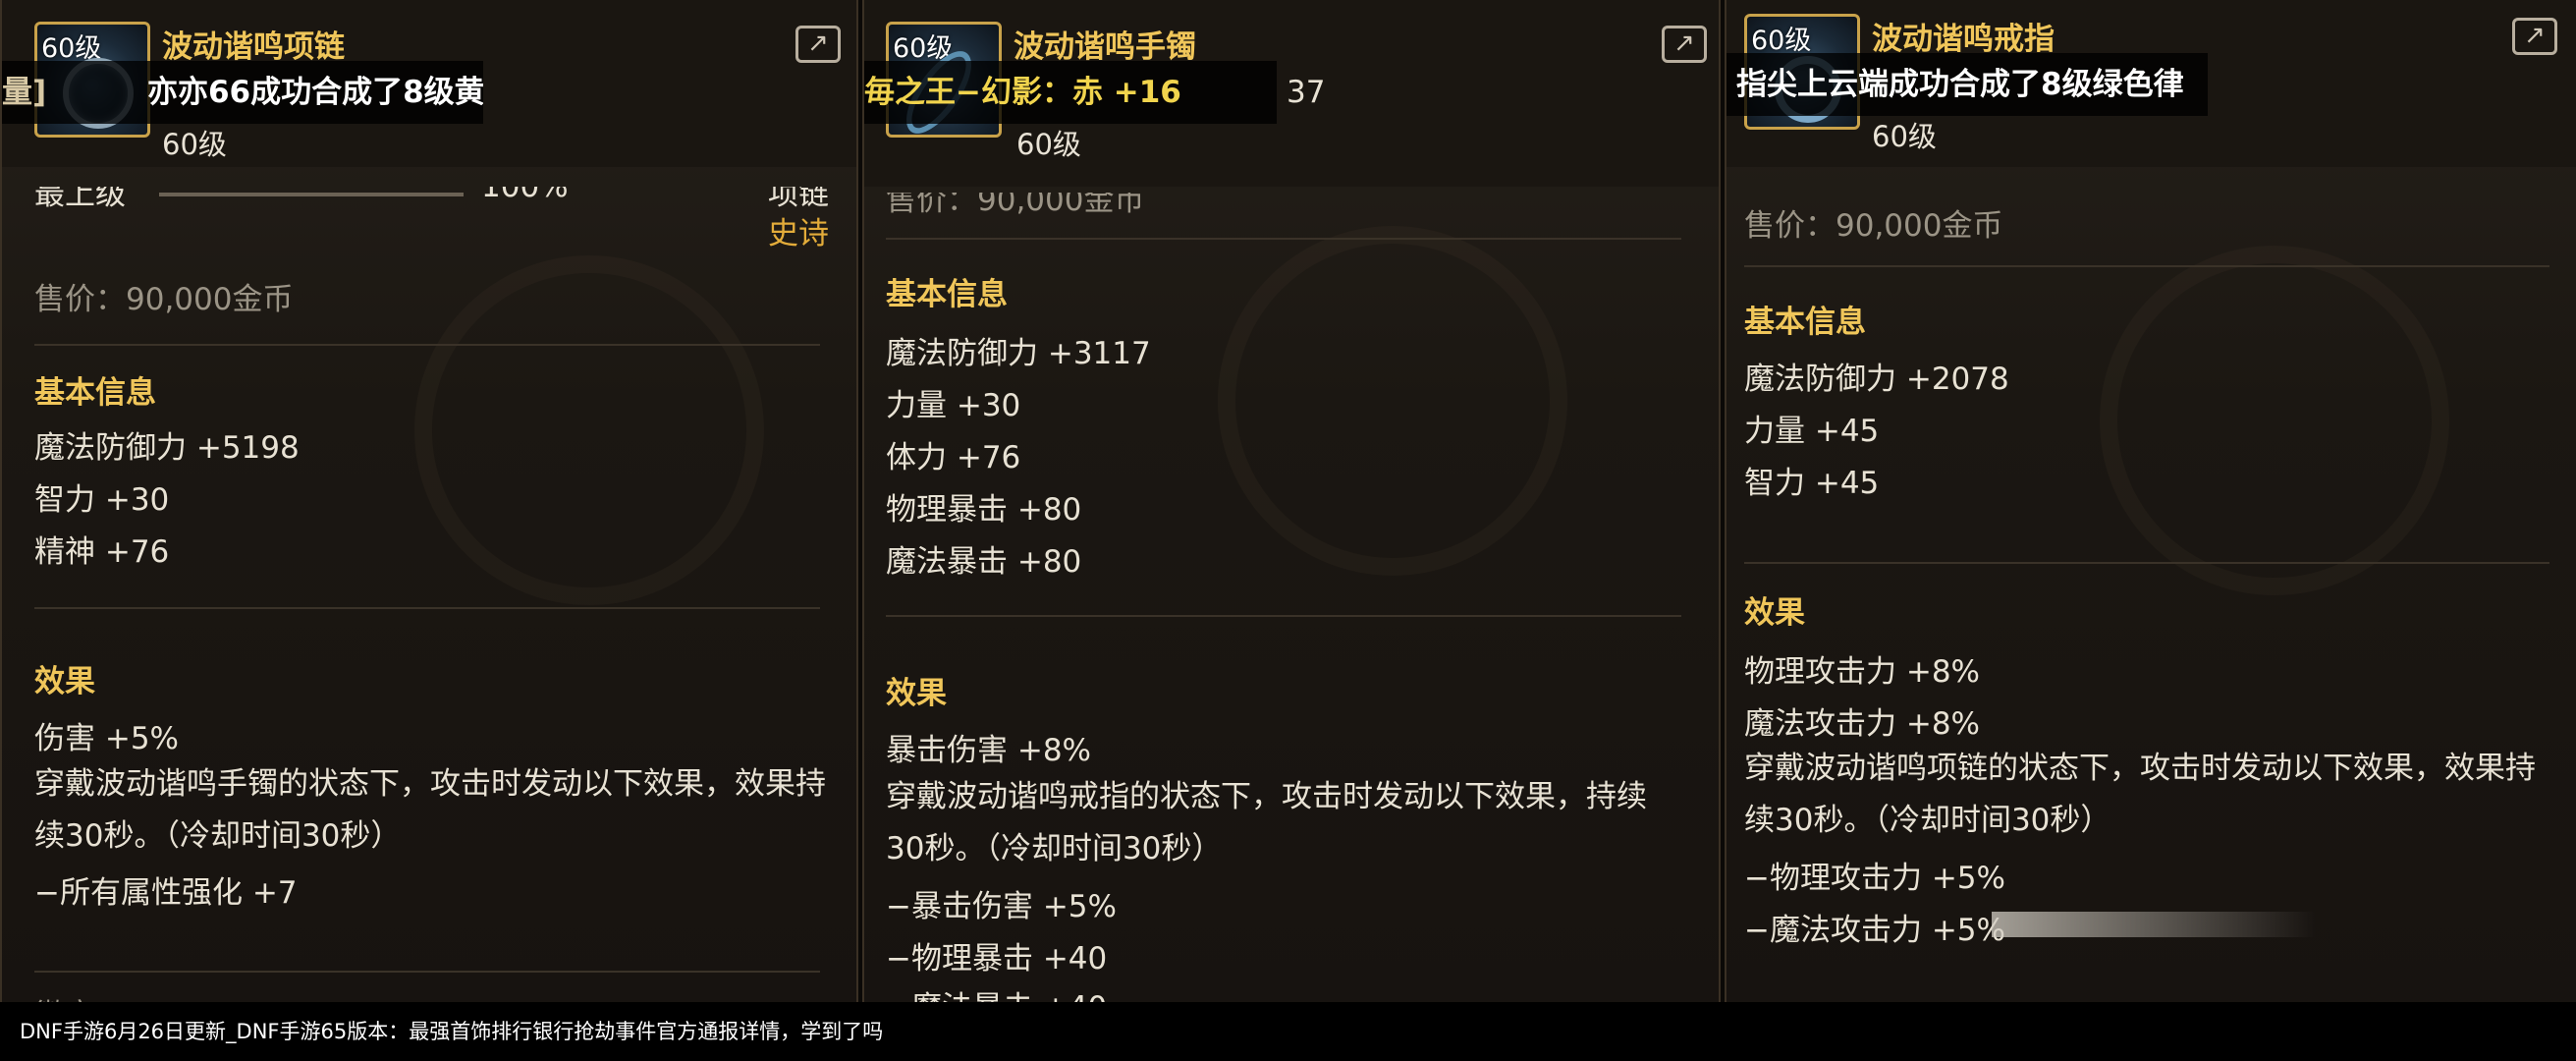 The height and width of the screenshot is (1061, 2576). I want to click on max-level-value: 100%, so click(525, 186).